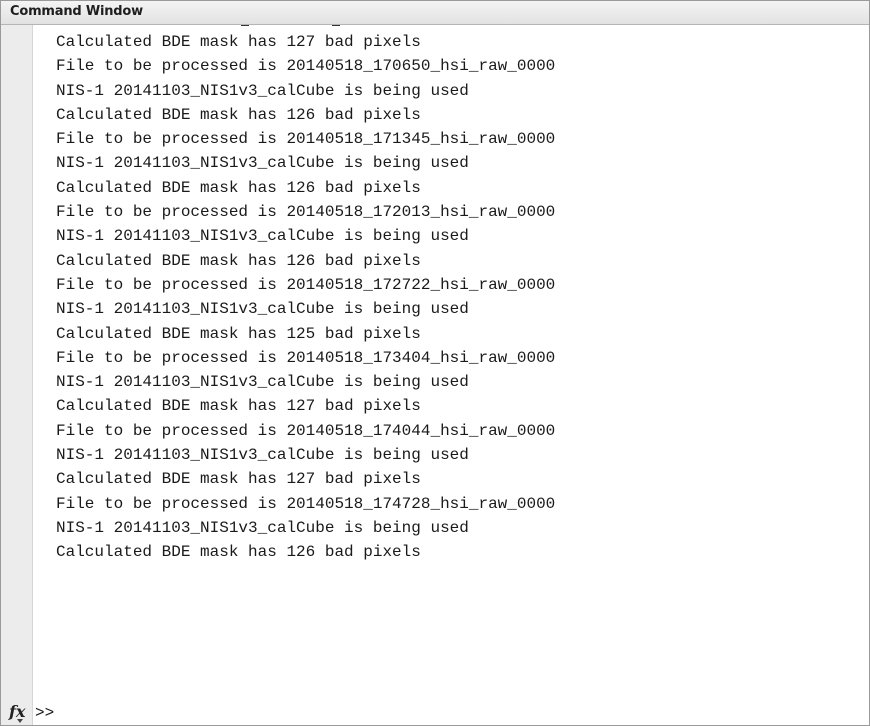 This screenshot has height=726, width=870. Describe the element at coordinates (20, 721) in the screenshot. I see `chevron-down-icon` at that location.